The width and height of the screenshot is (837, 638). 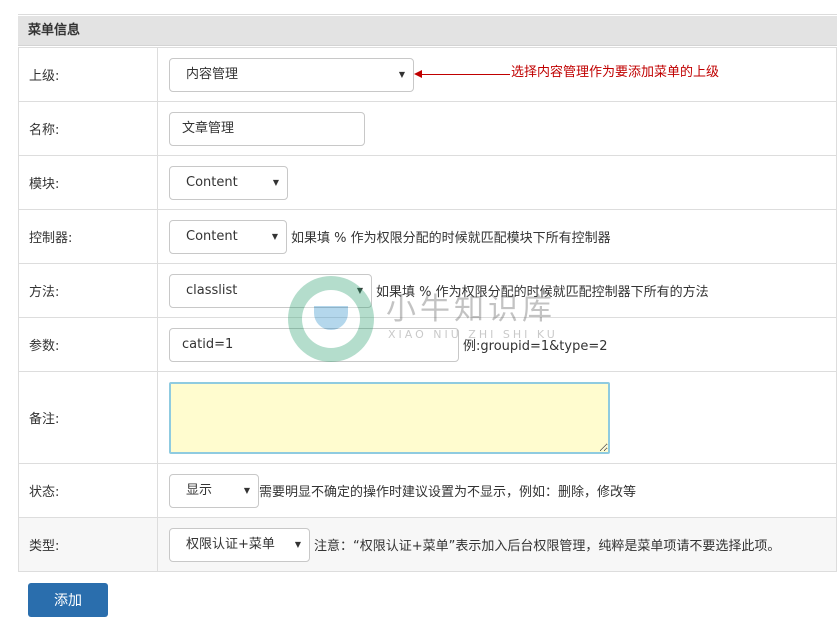 I want to click on status-select: 显示 ▼, so click(x=214, y=490).